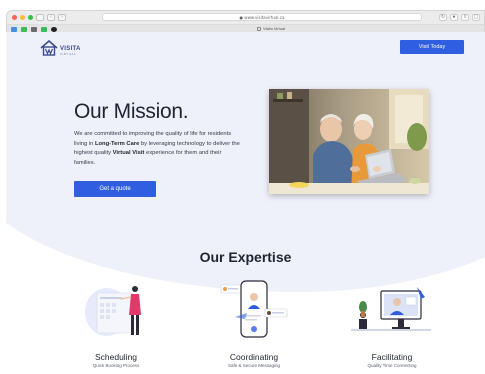 The image size is (485, 374). Describe the element at coordinates (115, 189) in the screenshot. I see `get-quote-button: Get a quote` at that location.